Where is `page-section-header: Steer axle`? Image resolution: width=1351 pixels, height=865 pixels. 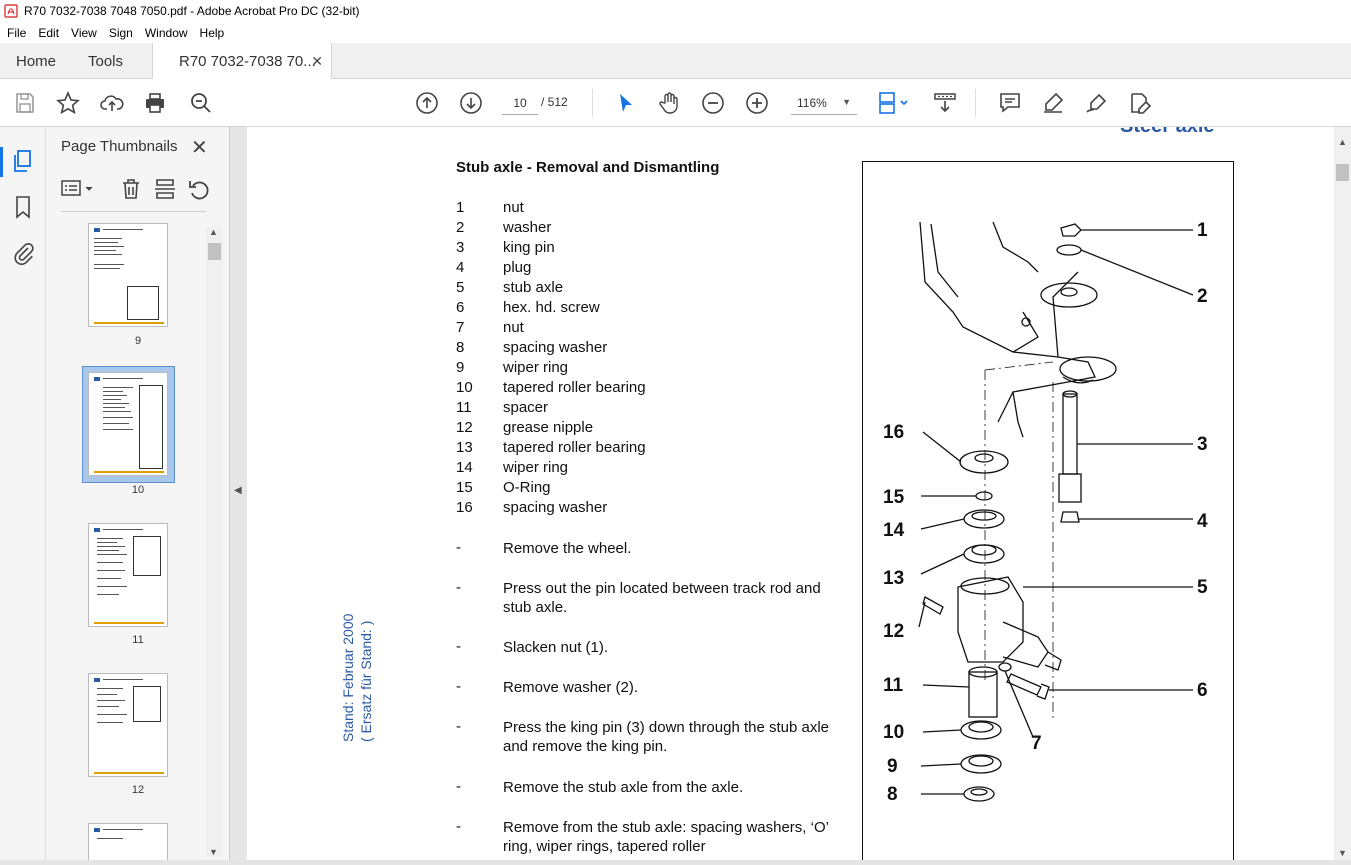 page-section-header: Steer axle is located at coordinates (1167, 132).